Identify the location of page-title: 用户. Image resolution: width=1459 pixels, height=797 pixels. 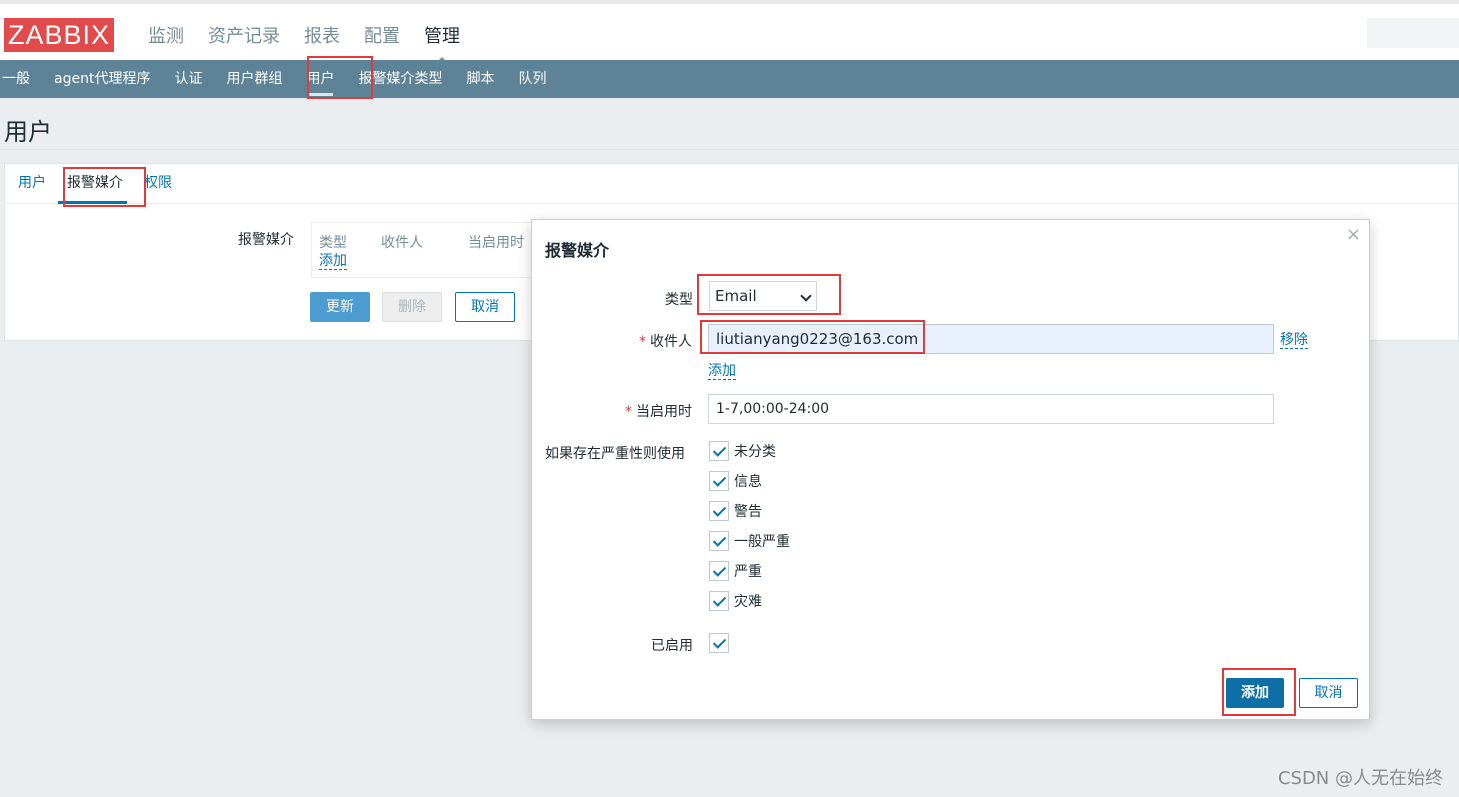
(28, 132).